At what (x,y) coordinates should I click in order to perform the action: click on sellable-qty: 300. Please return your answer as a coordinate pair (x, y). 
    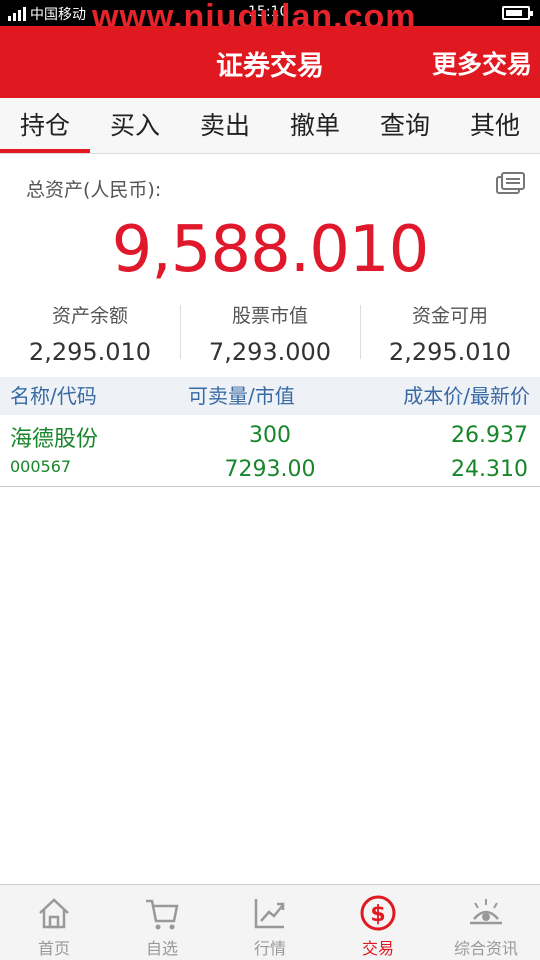
    Looking at the image, I should click on (270, 435).